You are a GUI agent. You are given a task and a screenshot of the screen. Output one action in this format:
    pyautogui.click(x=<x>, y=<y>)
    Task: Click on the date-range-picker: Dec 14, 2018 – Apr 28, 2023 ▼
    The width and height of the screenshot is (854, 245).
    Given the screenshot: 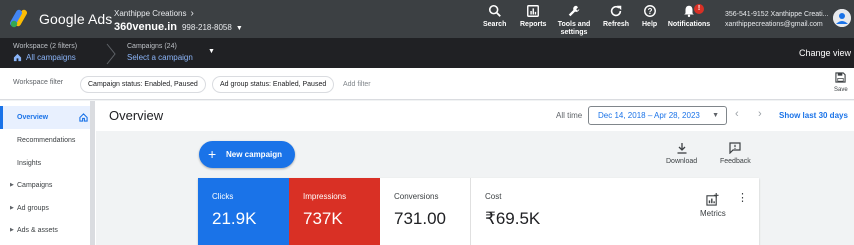 What is the action you would take?
    pyautogui.click(x=657, y=115)
    